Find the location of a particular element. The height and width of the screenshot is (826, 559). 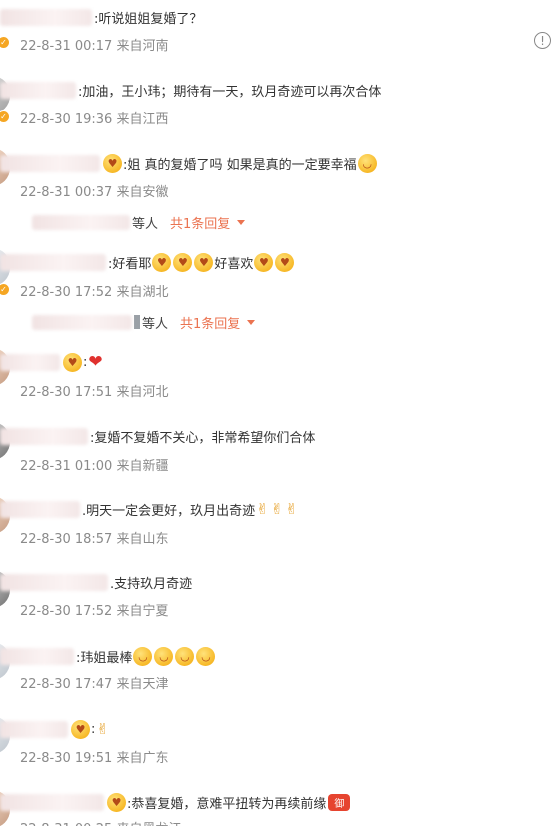

comment-meta: 22-8-30 19:51 来自广东 is located at coordinates (94, 758).